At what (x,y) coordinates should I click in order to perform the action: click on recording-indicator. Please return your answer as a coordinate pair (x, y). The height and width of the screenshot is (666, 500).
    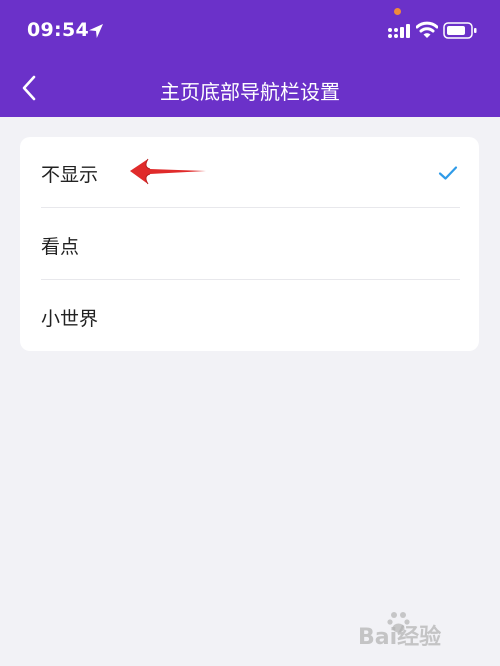
    Looking at the image, I should click on (397, 11).